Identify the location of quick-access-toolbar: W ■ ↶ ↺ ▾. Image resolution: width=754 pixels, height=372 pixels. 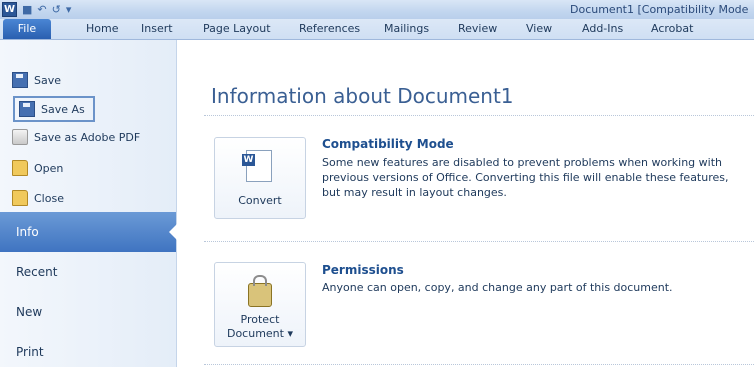
(36, 9).